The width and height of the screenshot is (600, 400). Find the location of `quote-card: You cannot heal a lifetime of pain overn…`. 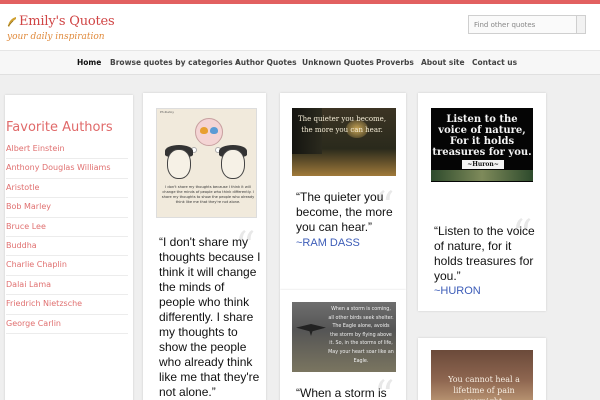

quote-card: You cannot heal a lifetime of pain overn… is located at coordinates (482, 369).